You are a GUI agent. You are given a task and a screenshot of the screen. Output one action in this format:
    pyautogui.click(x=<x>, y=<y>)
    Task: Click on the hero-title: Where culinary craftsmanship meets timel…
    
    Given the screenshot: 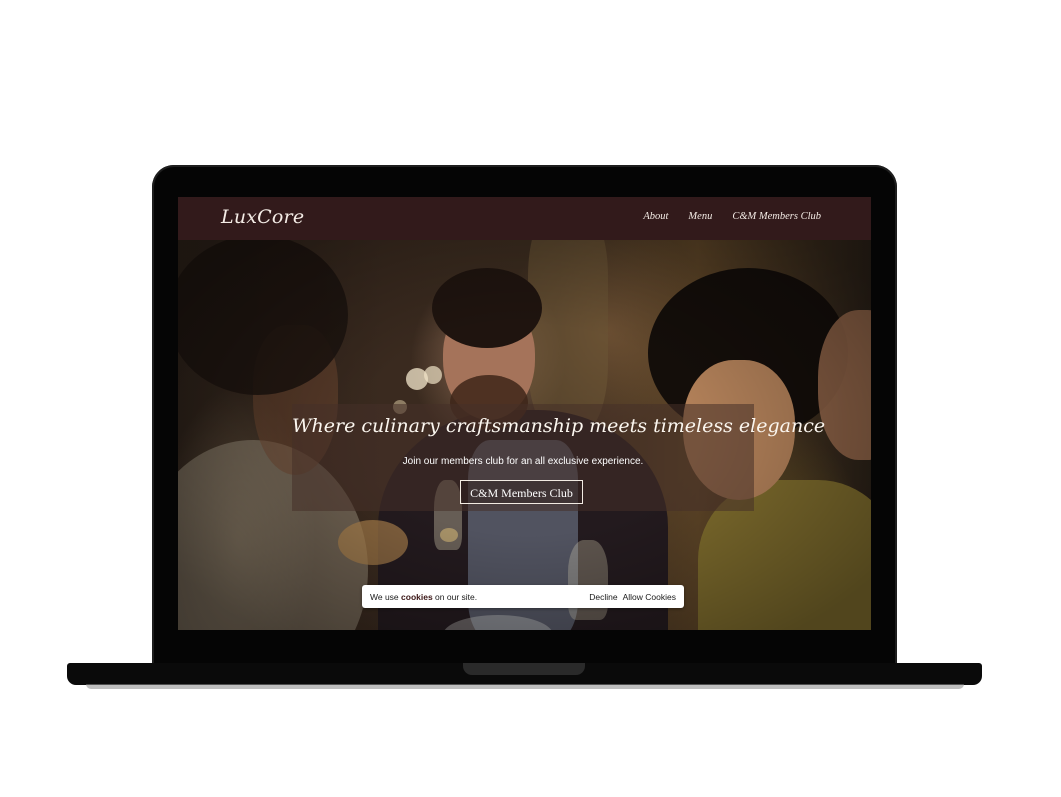 What is the action you would take?
    pyautogui.click(x=559, y=426)
    